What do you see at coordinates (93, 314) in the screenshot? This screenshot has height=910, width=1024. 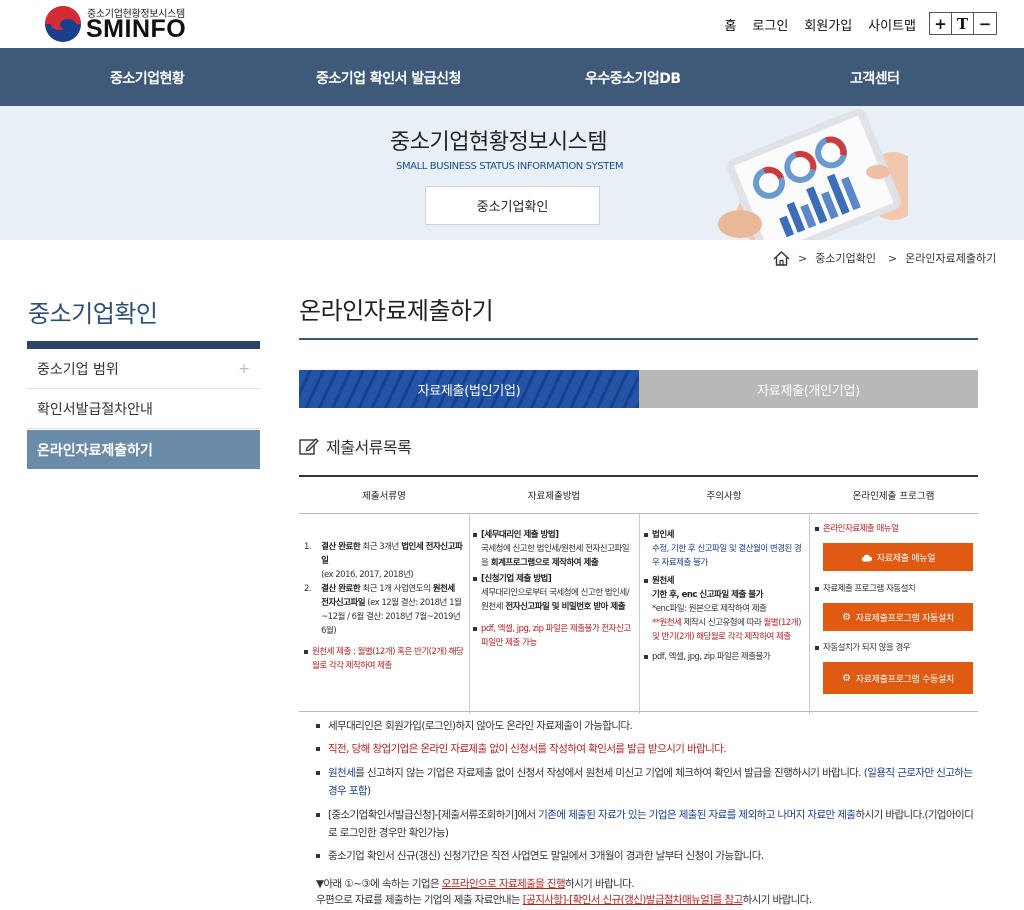 I see `sidebar-title: 중소기업확인` at bounding box center [93, 314].